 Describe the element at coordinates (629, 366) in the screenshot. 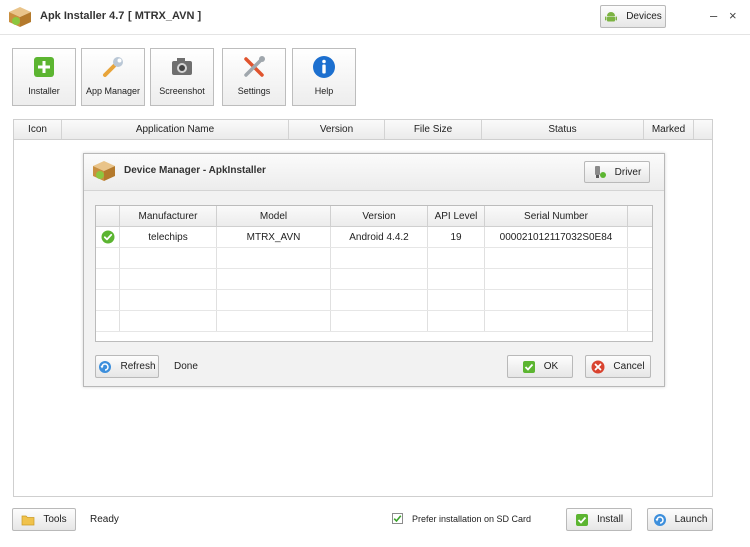

I see `cancel-label: Cancel` at that location.